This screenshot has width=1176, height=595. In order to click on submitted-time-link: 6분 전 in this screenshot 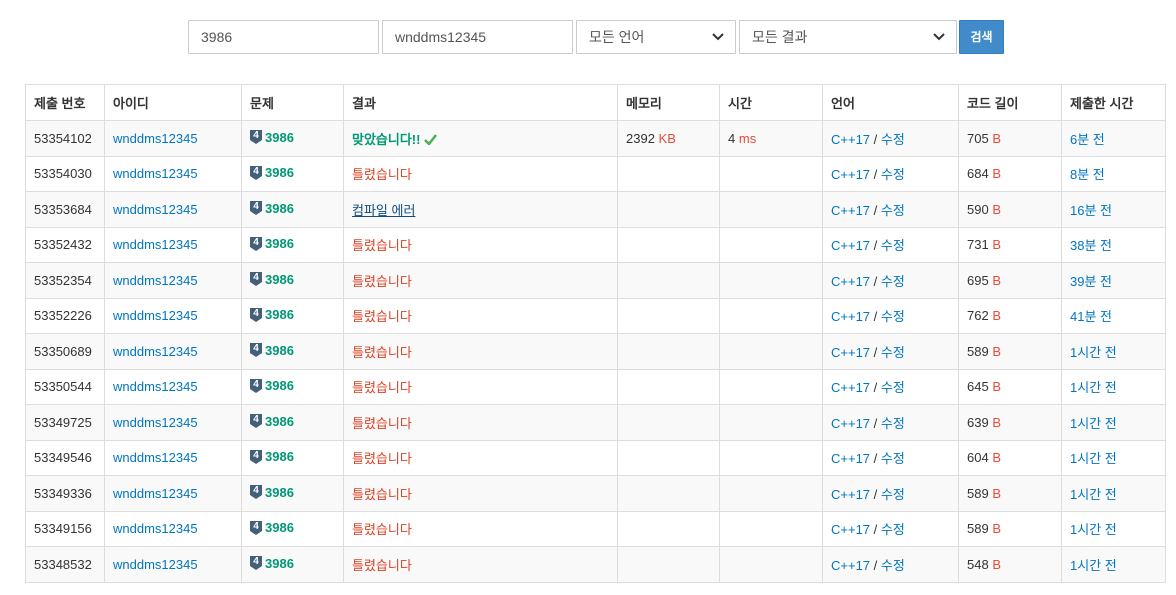, I will do `click(1087, 139)`.